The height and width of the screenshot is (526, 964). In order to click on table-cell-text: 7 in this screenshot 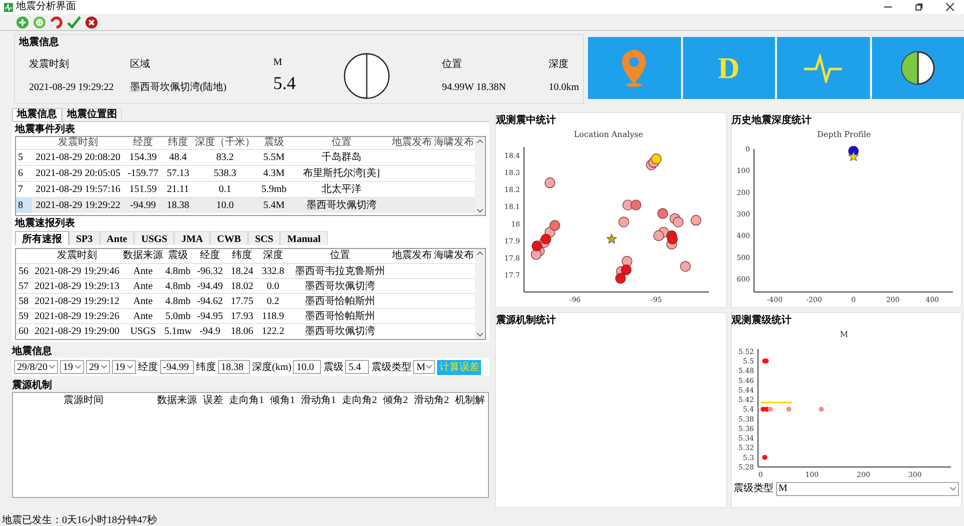, I will do `click(20, 190)`.